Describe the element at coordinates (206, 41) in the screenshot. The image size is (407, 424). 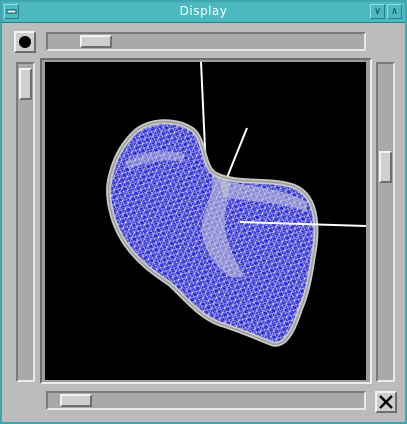
I see `top-horizontal-scrollbar` at that location.